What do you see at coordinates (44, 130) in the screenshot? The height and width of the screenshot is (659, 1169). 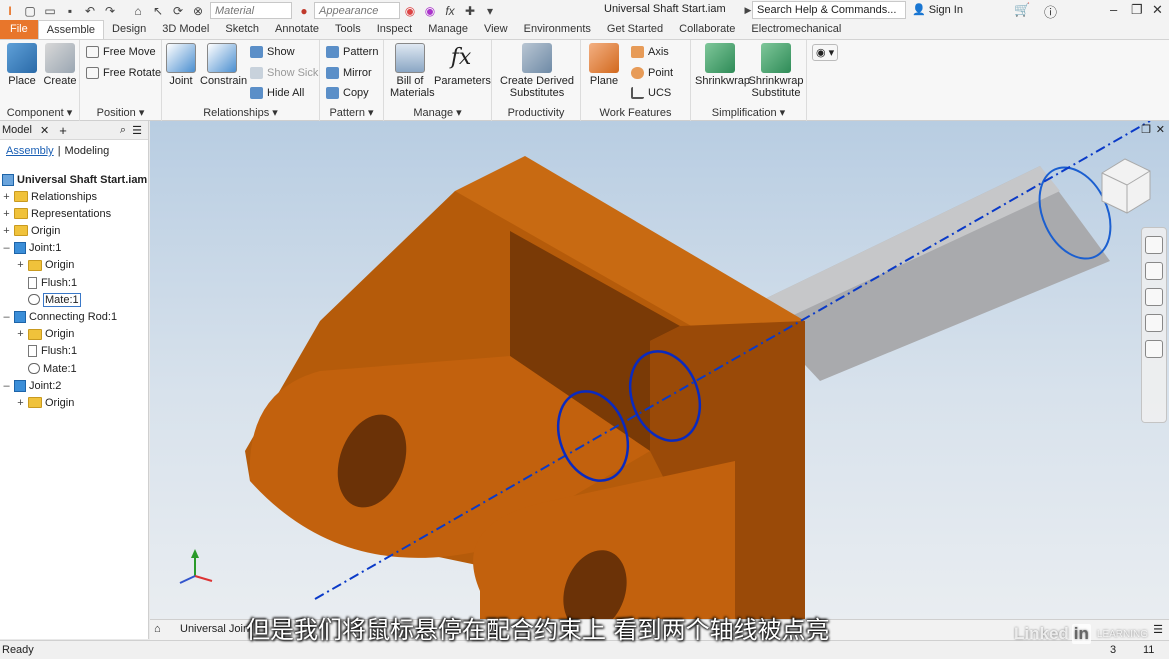 I see `close-tab-icon: ✕` at bounding box center [44, 130].